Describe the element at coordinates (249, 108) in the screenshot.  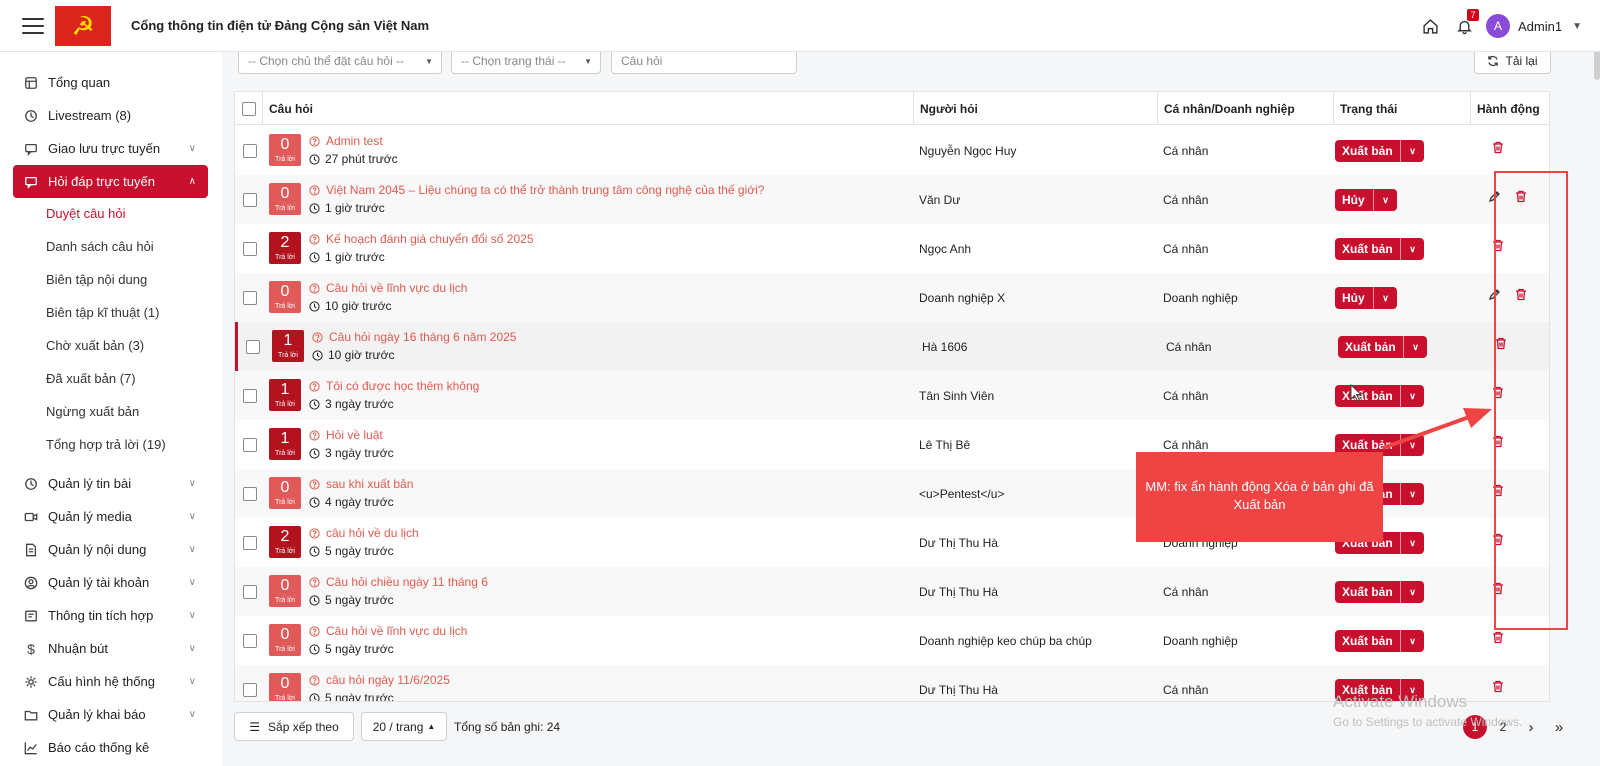
I see `select-all-checkbox` at that location.